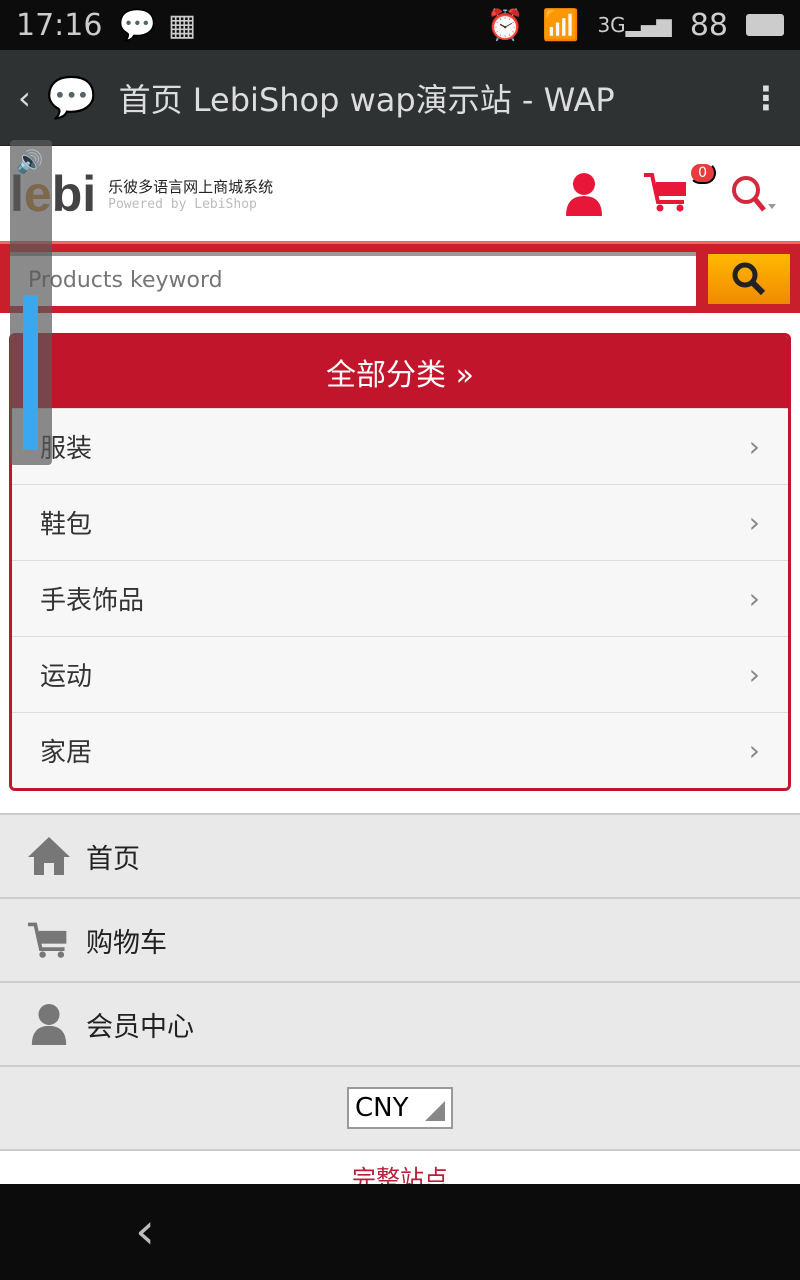 Image resolution: width=800 pixels, height=1280 pixels. What do you see at coordinates (30, 162) in the screenshot?
I see `speaker-icon: 🔊` at bounding box center [30, 162].